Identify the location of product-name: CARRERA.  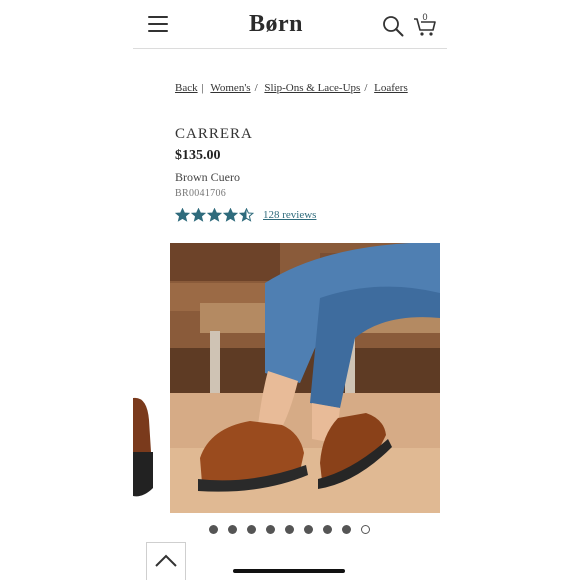
(214, 134).